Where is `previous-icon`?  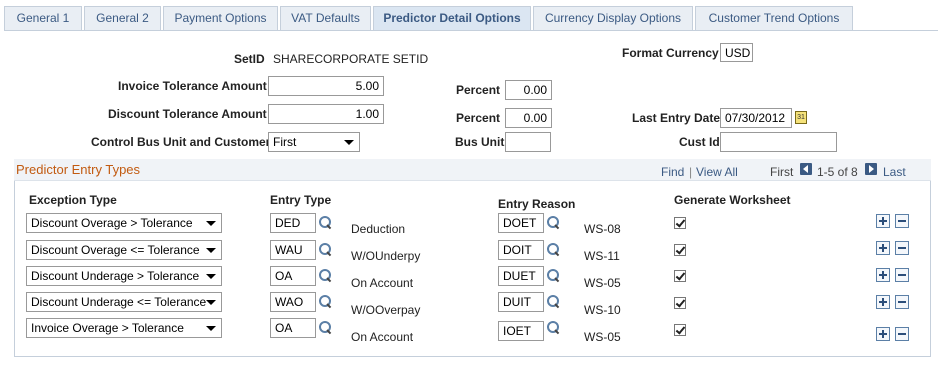
previous-icon is located at coordinates (806, 169).